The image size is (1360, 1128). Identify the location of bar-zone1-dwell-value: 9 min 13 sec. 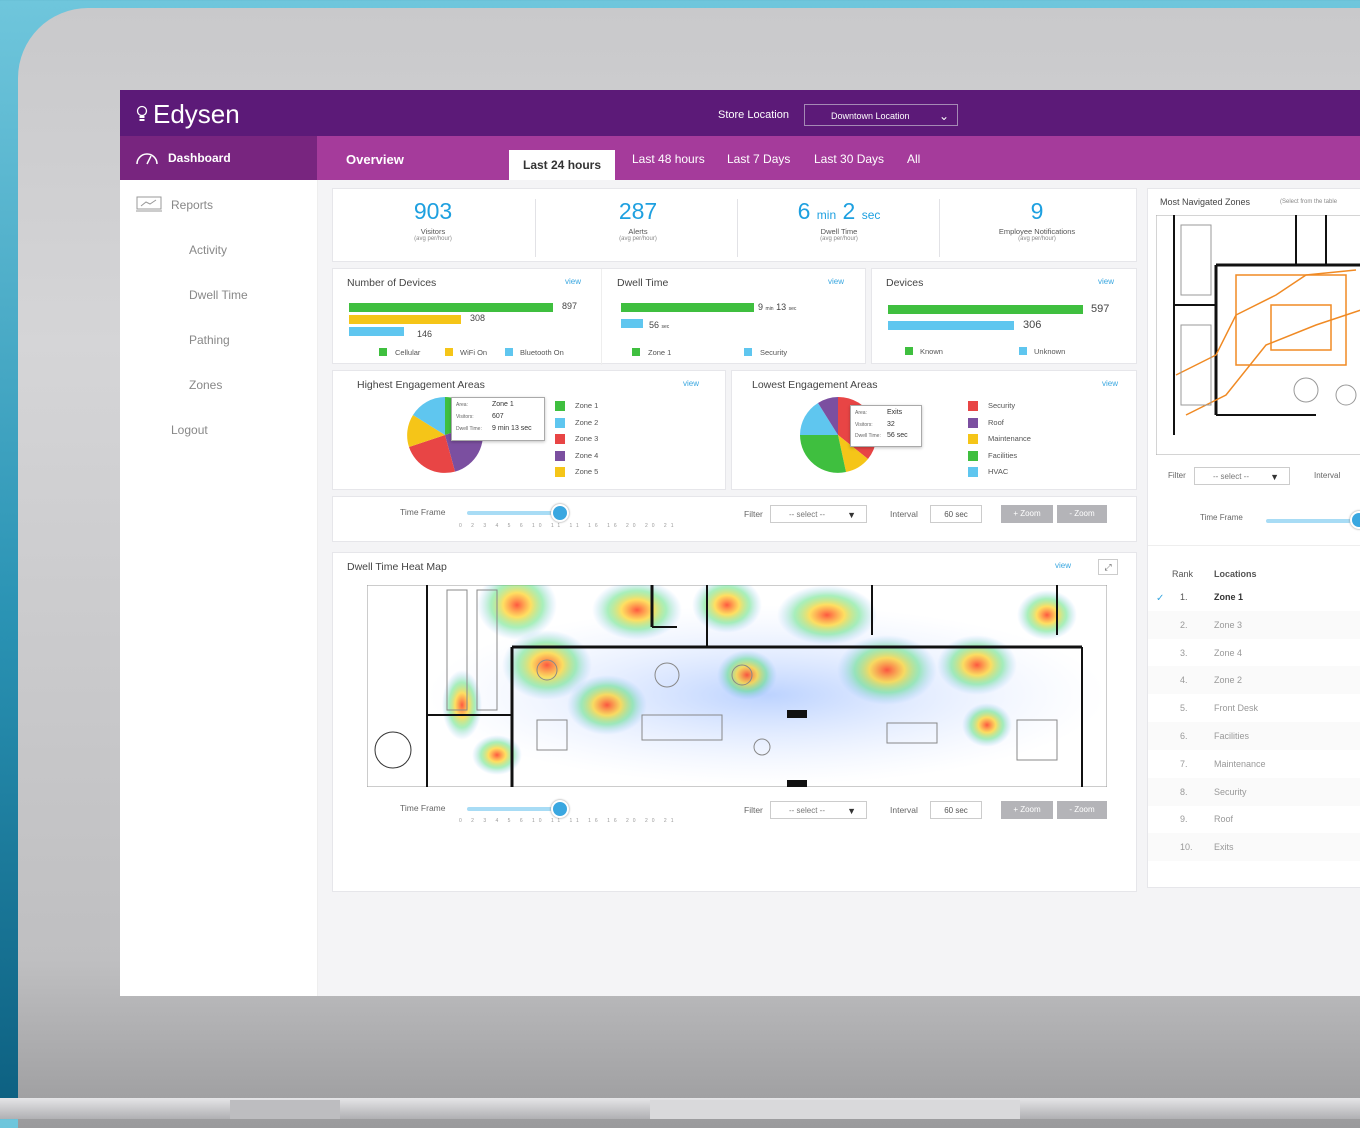
(777, 307).